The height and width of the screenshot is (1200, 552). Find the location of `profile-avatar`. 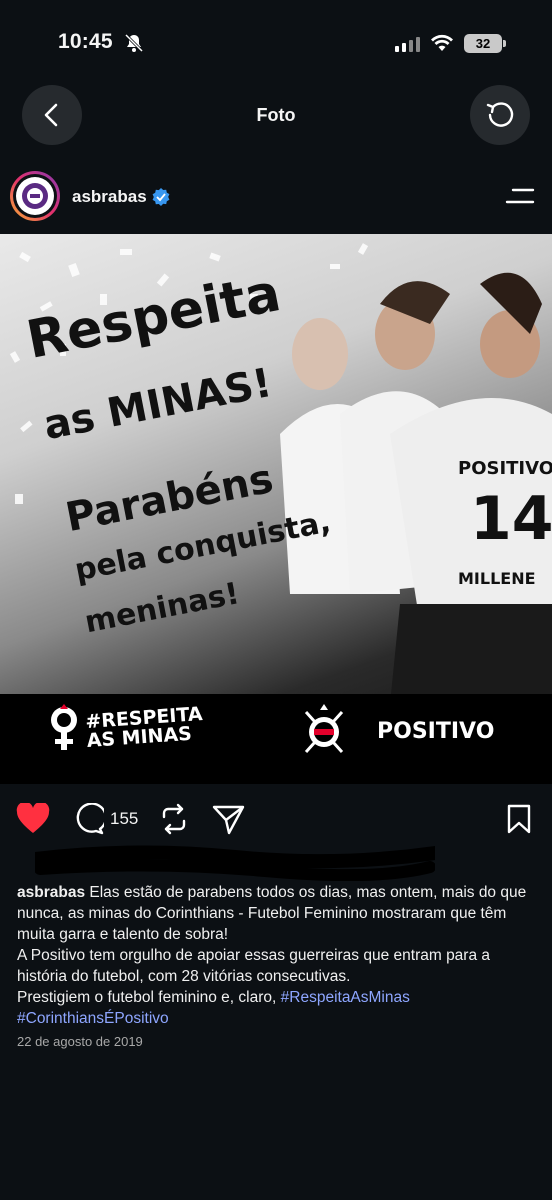

profile-avatar is located at coordinates (35, 196).